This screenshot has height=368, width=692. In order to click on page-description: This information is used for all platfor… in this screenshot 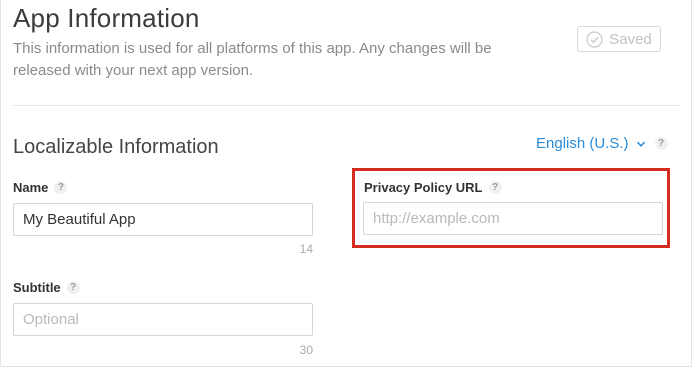, I will do `click(252, 59)`.